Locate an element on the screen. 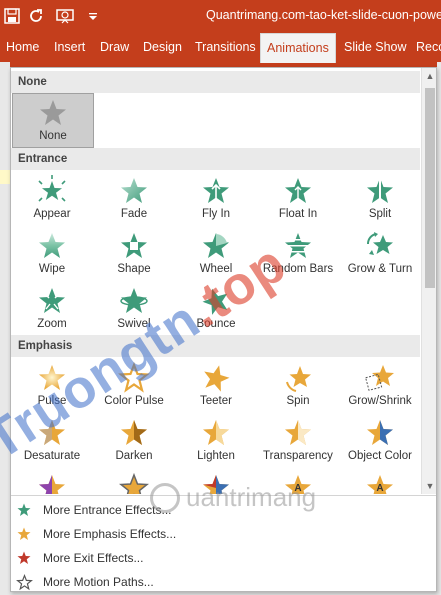 The height and width of the screenshot is (595, 441). notification-strip is located at coordinates (5, 177).